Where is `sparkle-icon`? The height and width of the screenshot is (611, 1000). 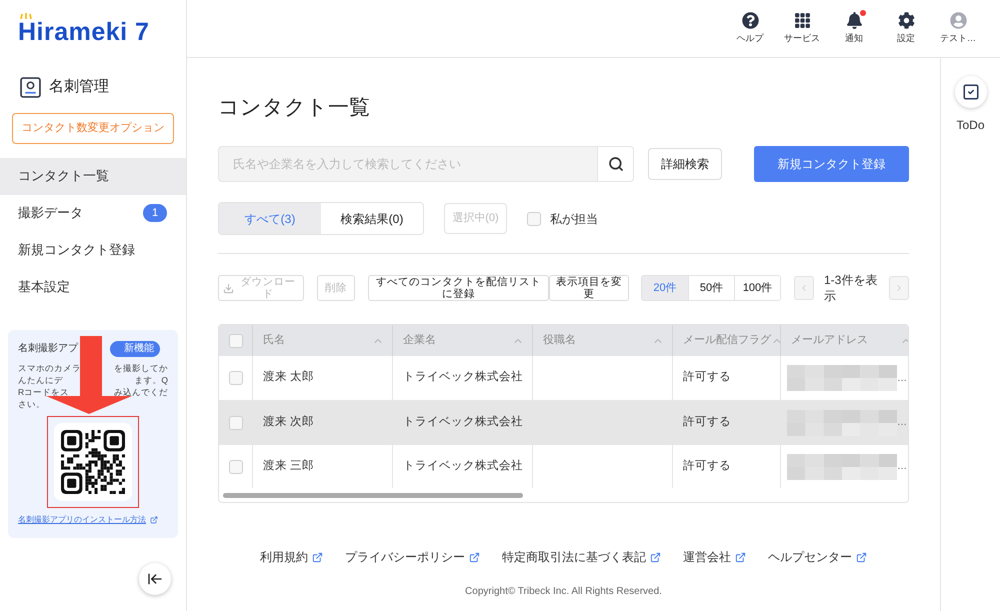
sparkle-icon is located at coordinates (26, 16).